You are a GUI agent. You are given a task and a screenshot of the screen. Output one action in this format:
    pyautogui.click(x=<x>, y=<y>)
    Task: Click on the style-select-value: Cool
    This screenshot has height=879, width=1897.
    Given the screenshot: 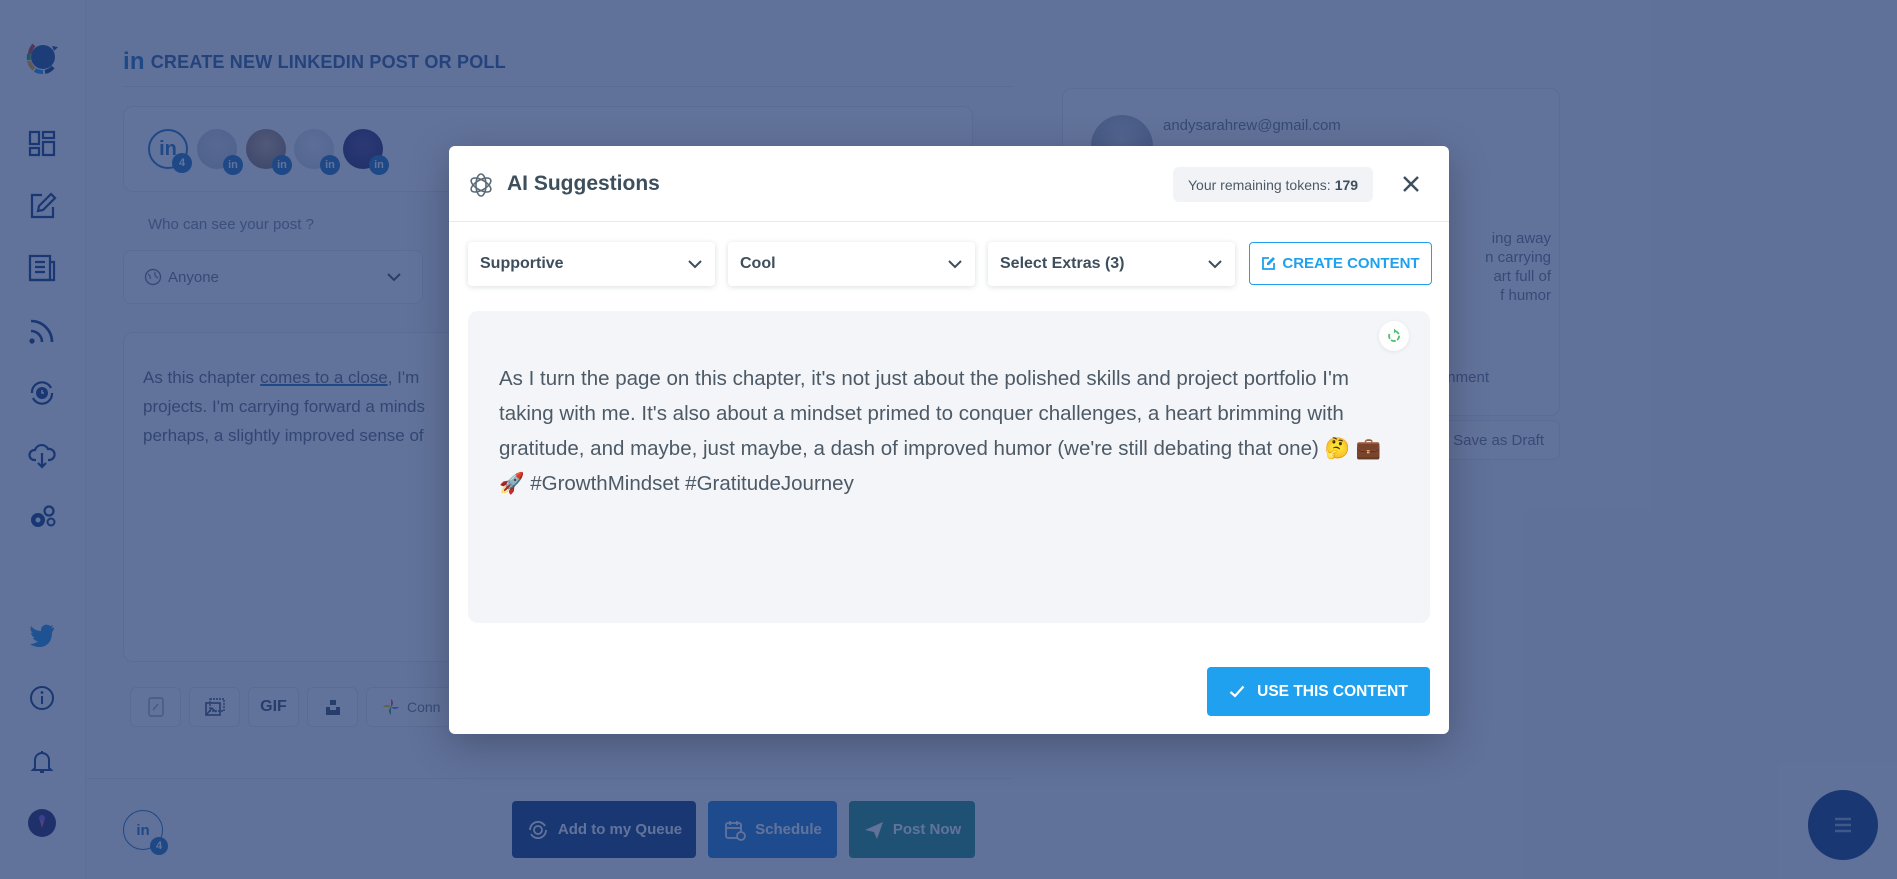 What is the action you would take?
    pyautogui.click(x=758, y=263)
    